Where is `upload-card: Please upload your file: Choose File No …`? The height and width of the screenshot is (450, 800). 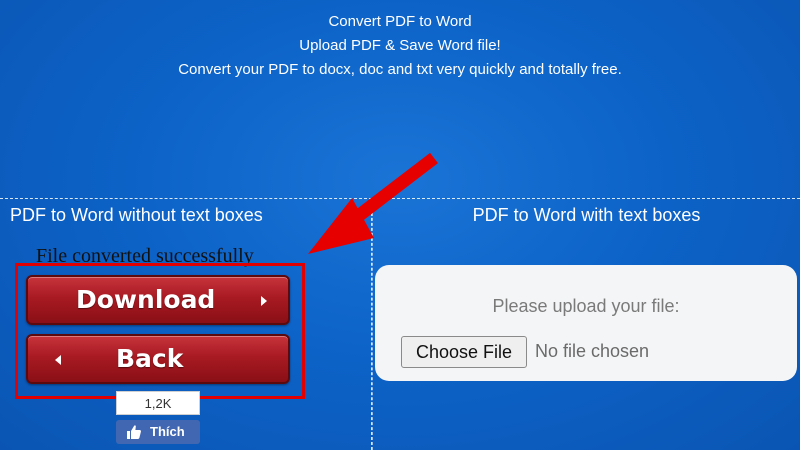
upload-card: Please upload your file: Choose File No … is located at coordinates (586, 323).